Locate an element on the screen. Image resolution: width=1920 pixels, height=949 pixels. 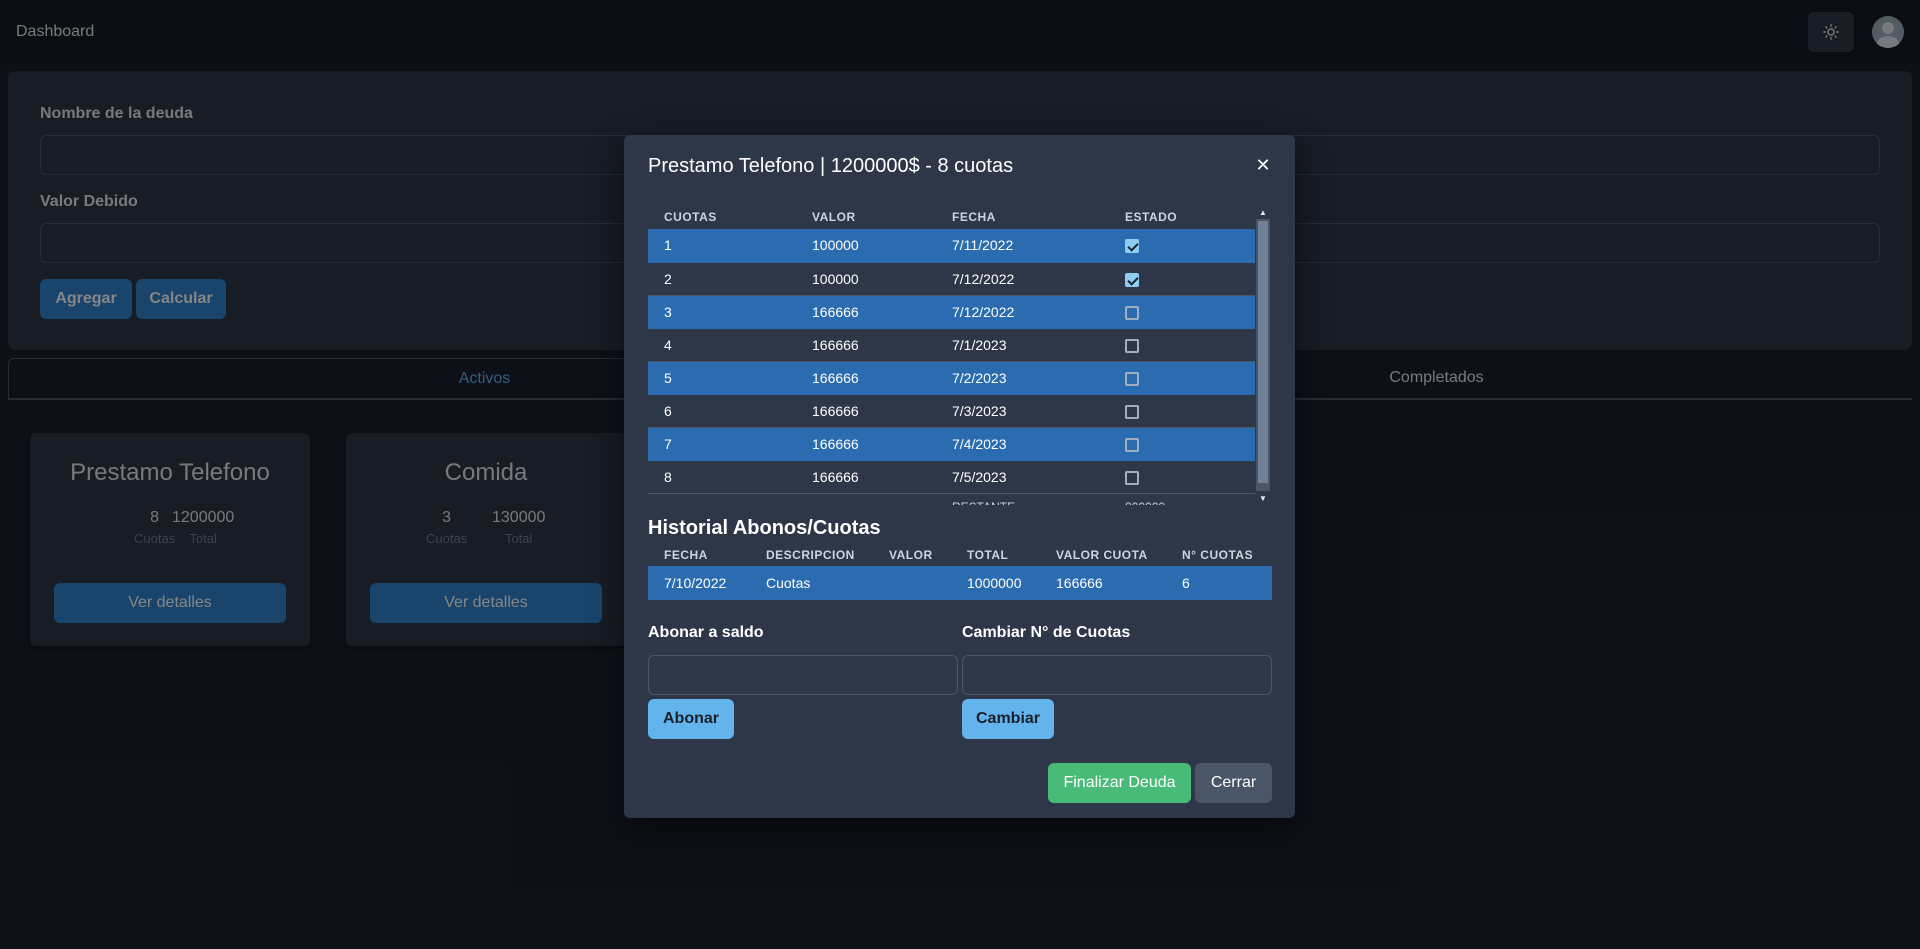
cuota-number: 6 is located at coordinates (722, 411).